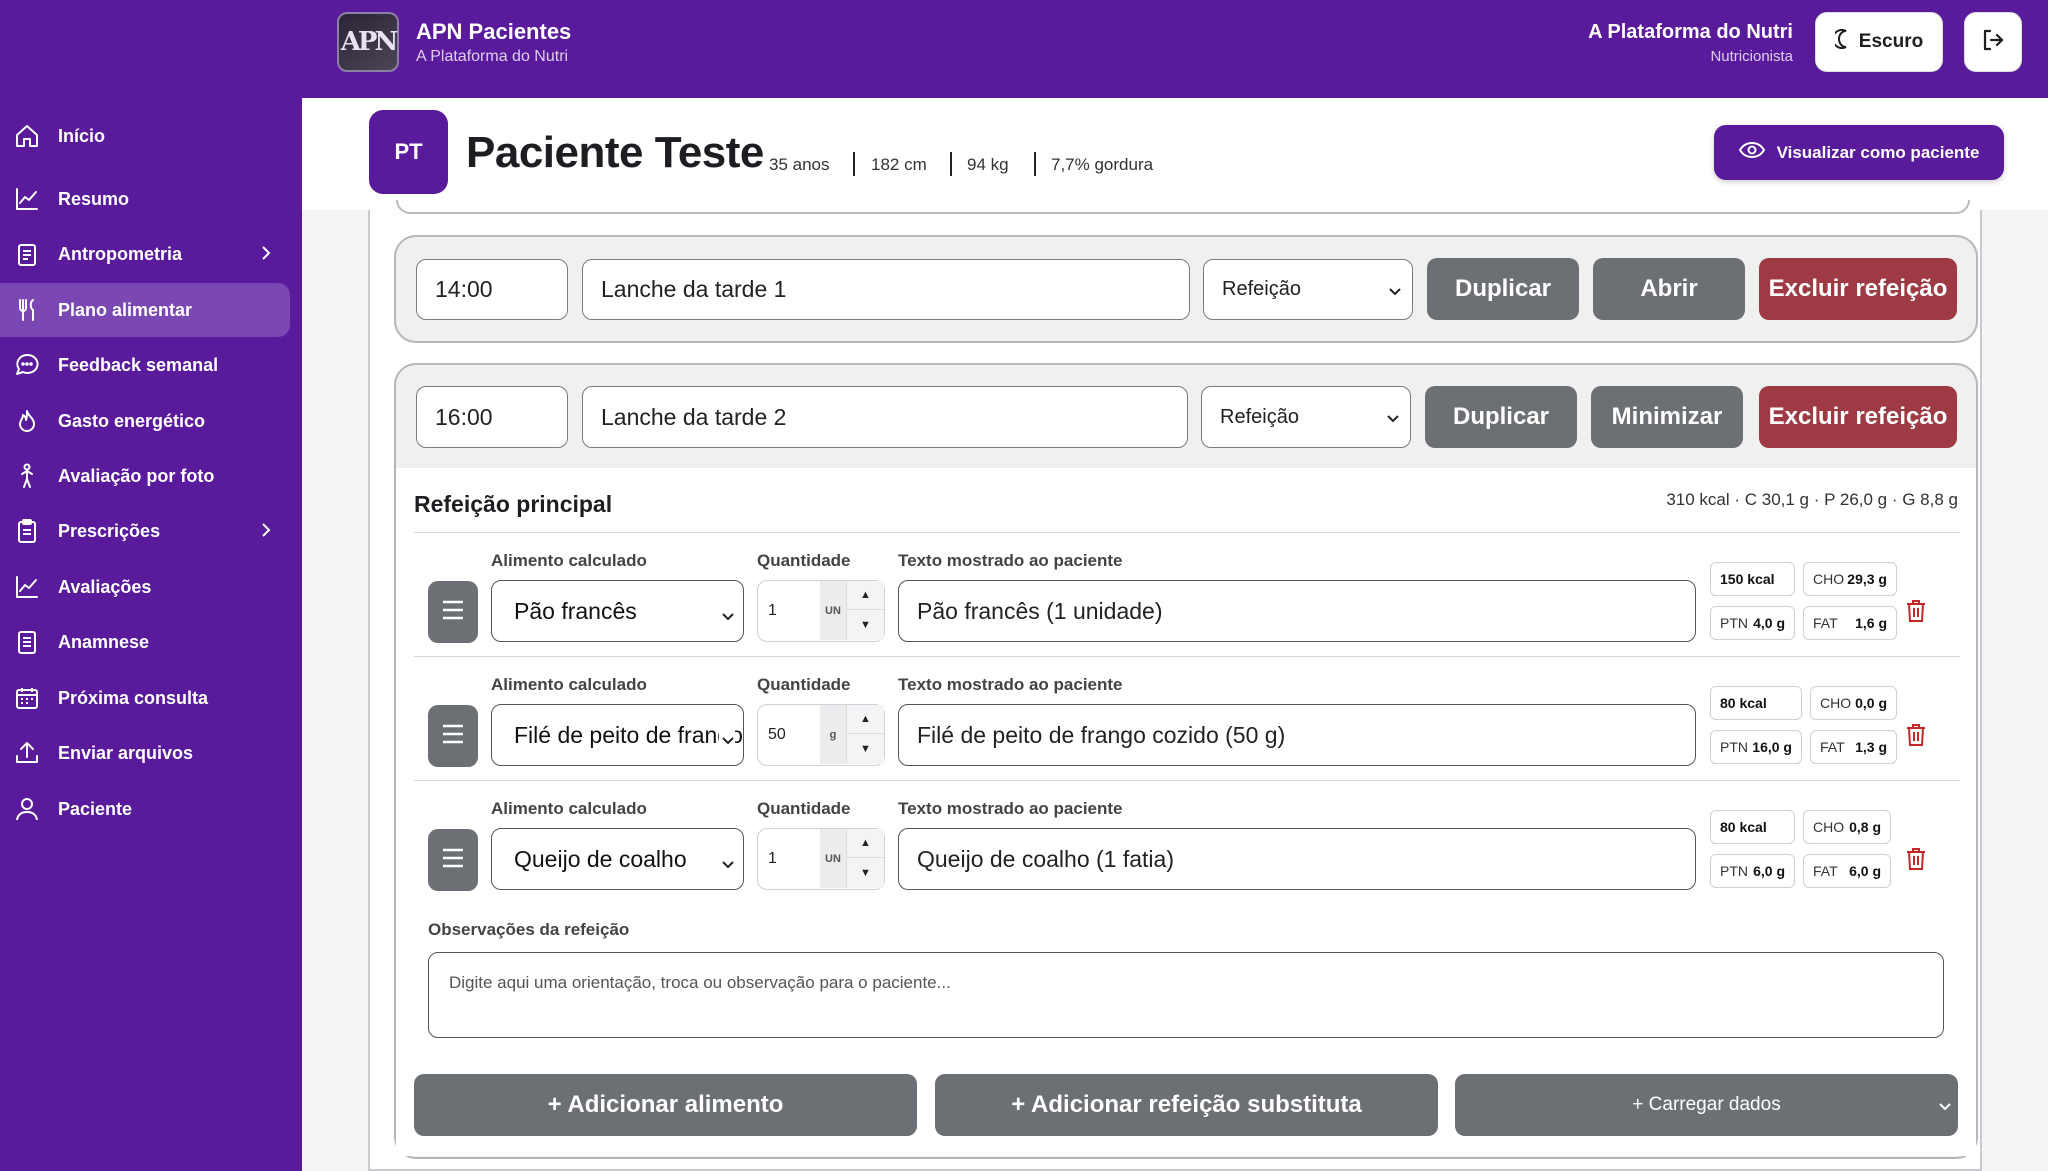  Describe the element at coordinates (126, 752) in the screenshot. I see `sidebar-item-label: Enviar arquivos` at that location.